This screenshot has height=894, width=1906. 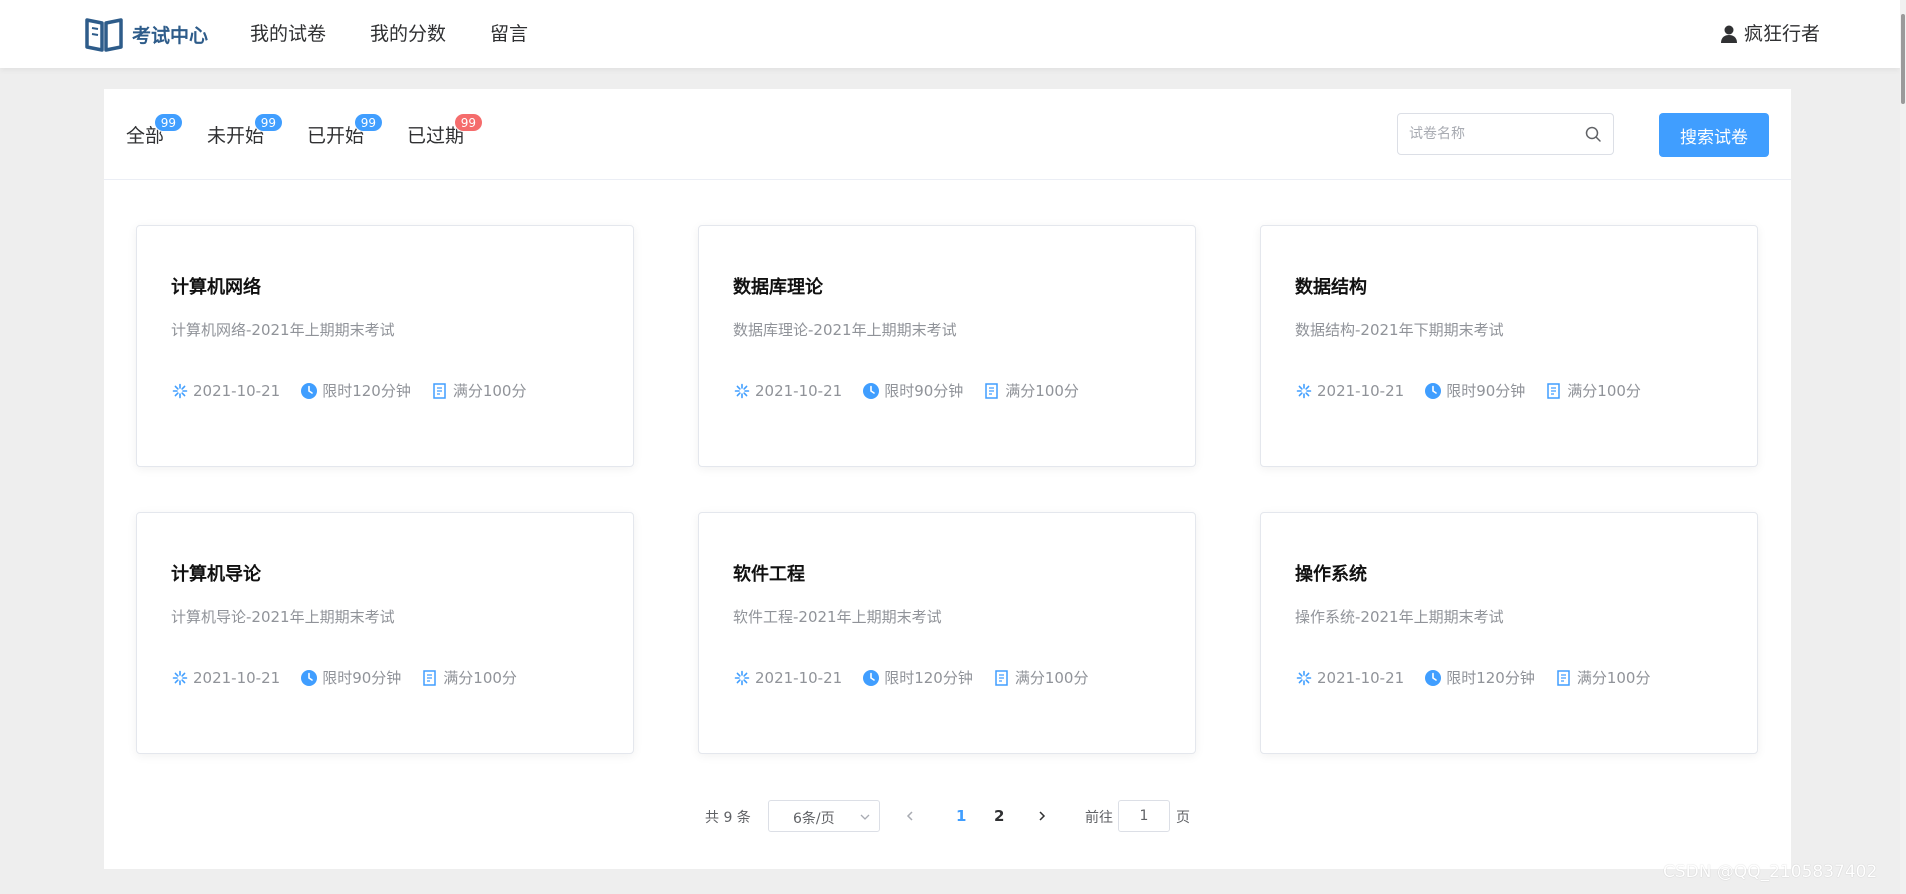 What do you see at coordinates (1331, 287) in the screenshot?
I see `exam-title: 数据结构` at bounding box center [1331, 287].